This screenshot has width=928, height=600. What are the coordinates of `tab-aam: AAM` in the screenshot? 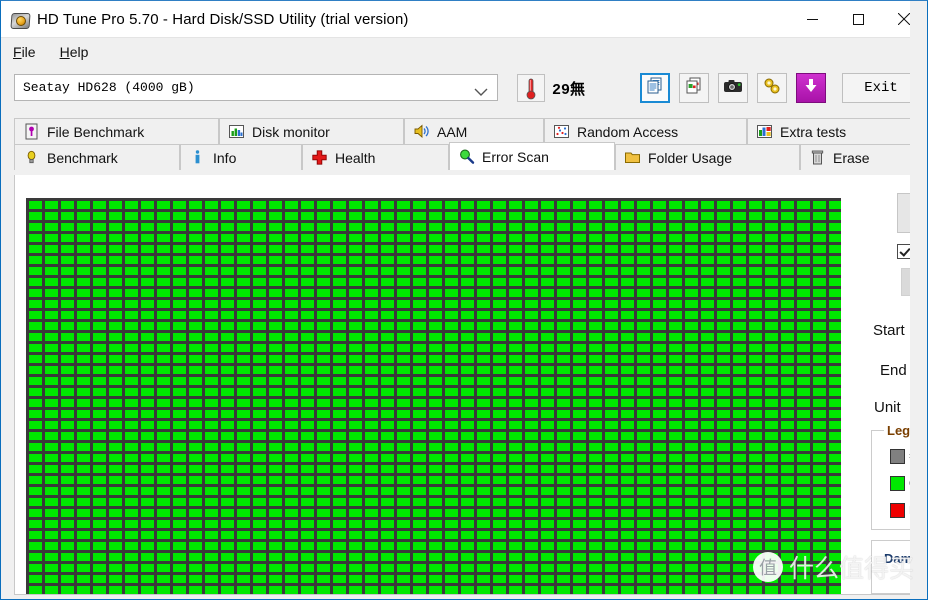 It's located at (474, 131).